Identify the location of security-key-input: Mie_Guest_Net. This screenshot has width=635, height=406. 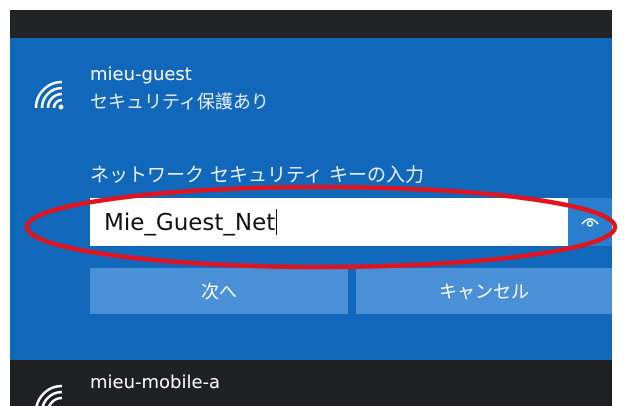
(329, 222).